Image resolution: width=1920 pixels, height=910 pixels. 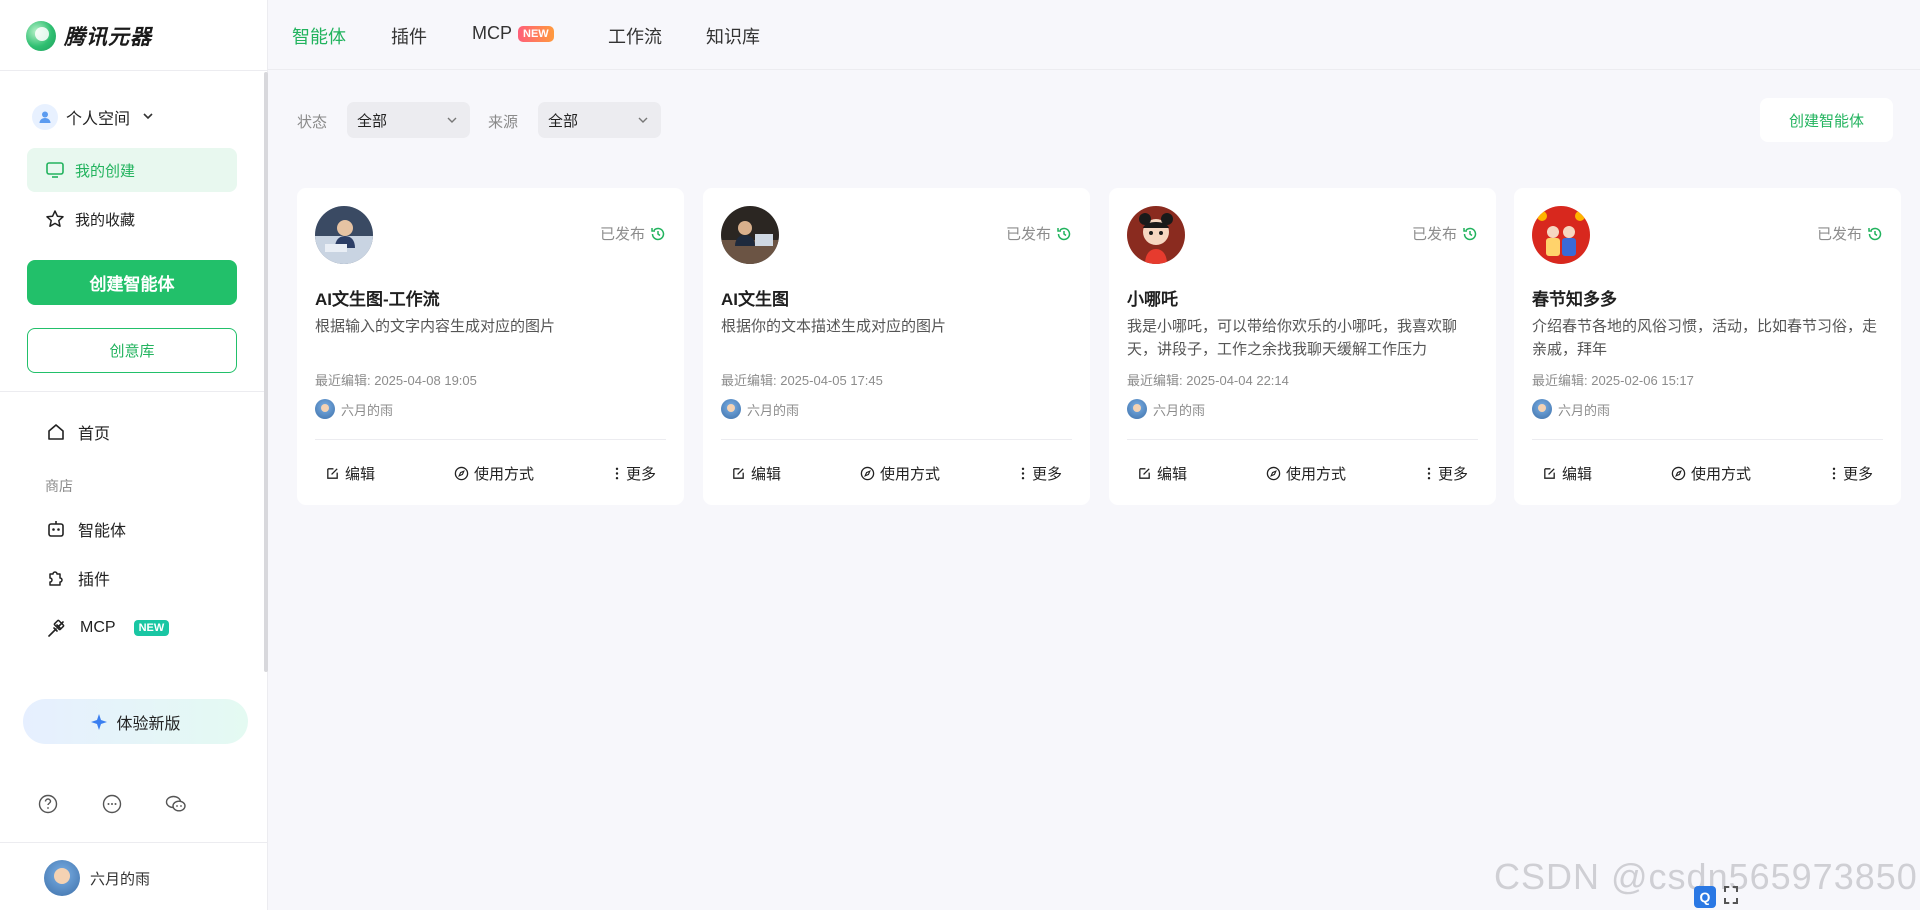 What do you see at coordinates (396, 380) in the screenshot?
I see `card-edited-time: 最近编辑: 2025-04-08 19:05` at bounding box center [396, 380].